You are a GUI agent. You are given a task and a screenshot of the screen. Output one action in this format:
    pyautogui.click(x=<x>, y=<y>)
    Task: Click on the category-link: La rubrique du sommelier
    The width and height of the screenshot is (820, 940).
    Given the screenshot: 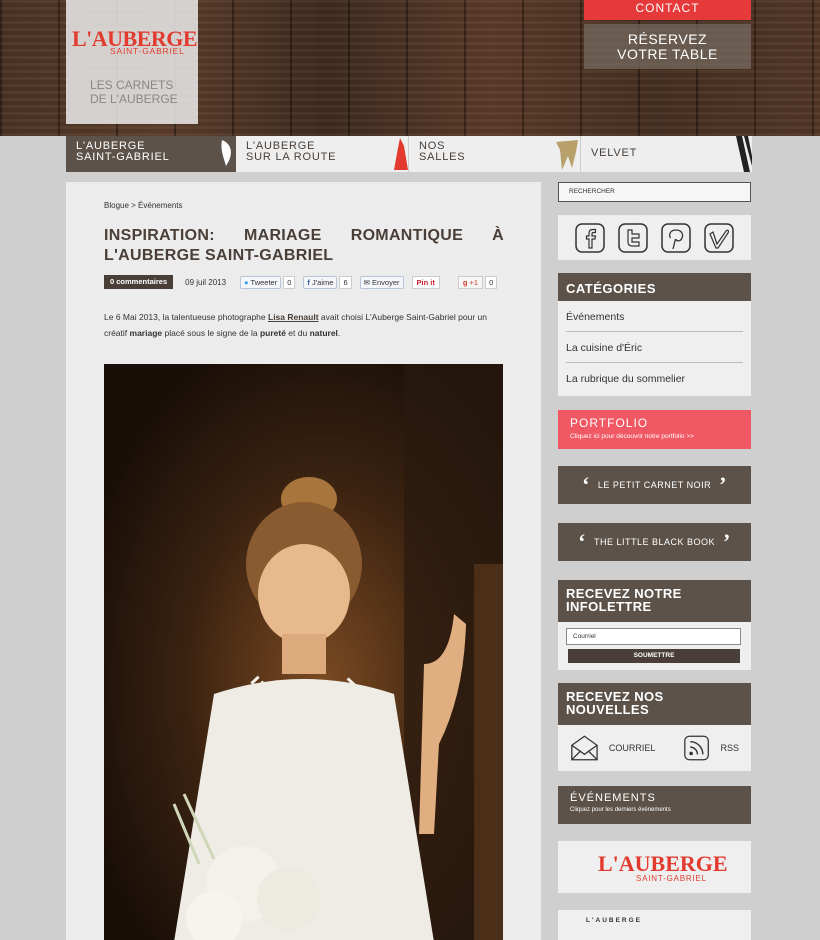 What is the action you would take?
    pyautogui.click(x=654, y=378)
    